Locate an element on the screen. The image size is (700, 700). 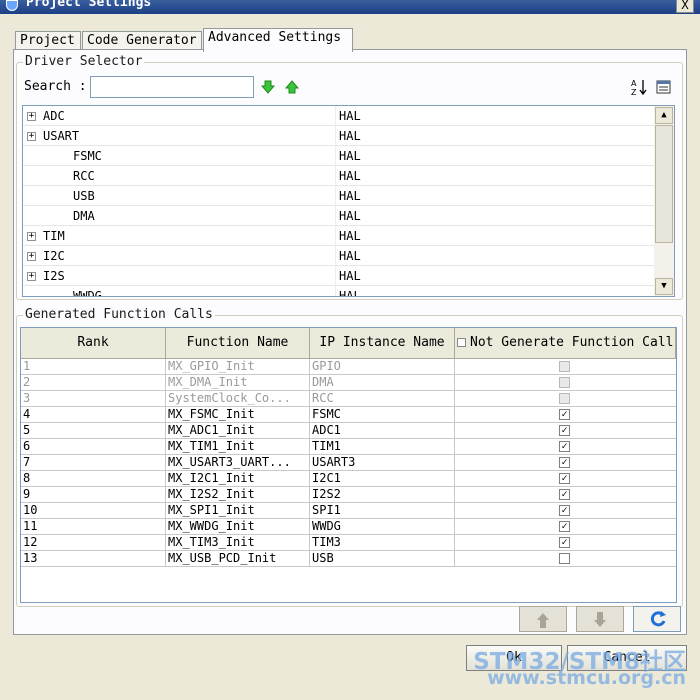
tree-row-dma: DMA HAL is located at coordinates (339, 216).